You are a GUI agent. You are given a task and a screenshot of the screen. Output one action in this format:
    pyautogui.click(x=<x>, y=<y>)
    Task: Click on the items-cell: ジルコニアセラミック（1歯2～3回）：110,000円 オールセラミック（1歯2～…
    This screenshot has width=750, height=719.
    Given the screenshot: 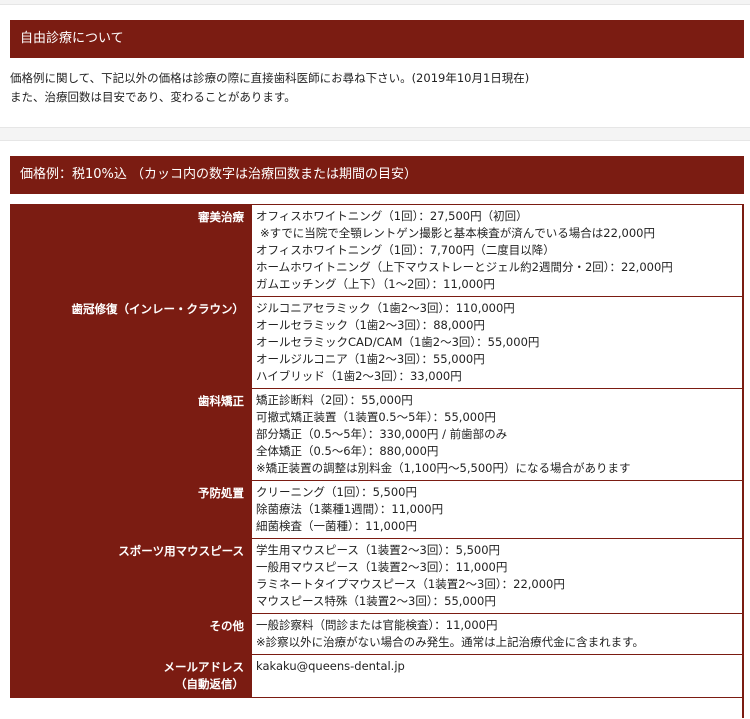 What is the action you would take?
    pyautogui.click(x=497, y=342)
    